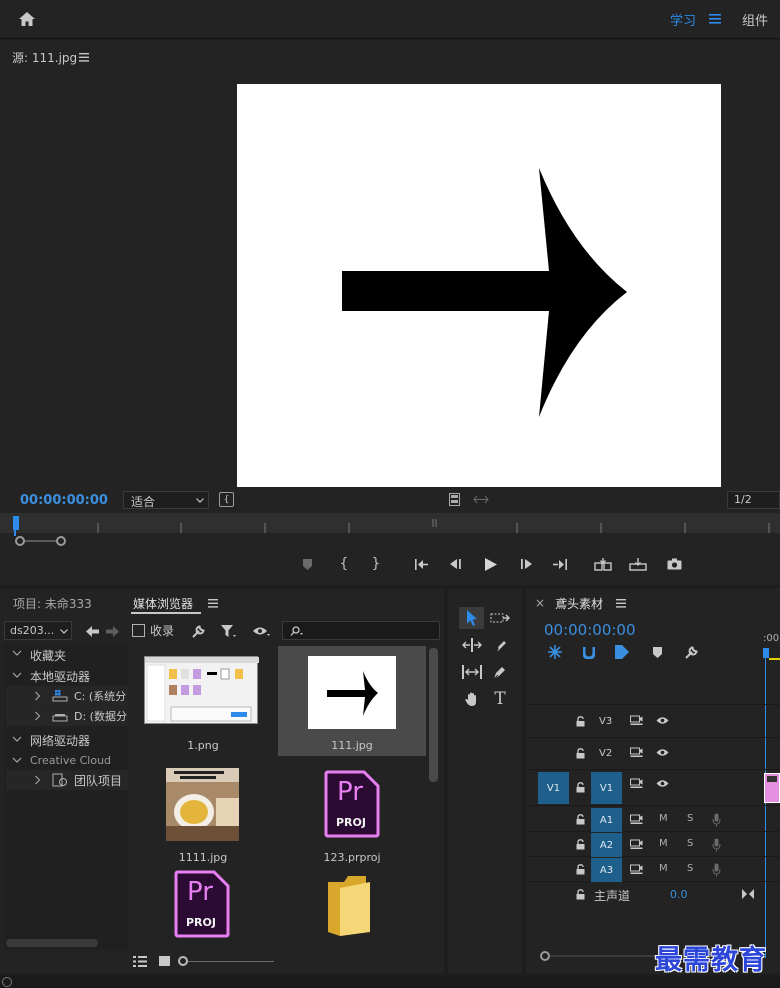  I want to click on step-back-icon, so click(456, 564).